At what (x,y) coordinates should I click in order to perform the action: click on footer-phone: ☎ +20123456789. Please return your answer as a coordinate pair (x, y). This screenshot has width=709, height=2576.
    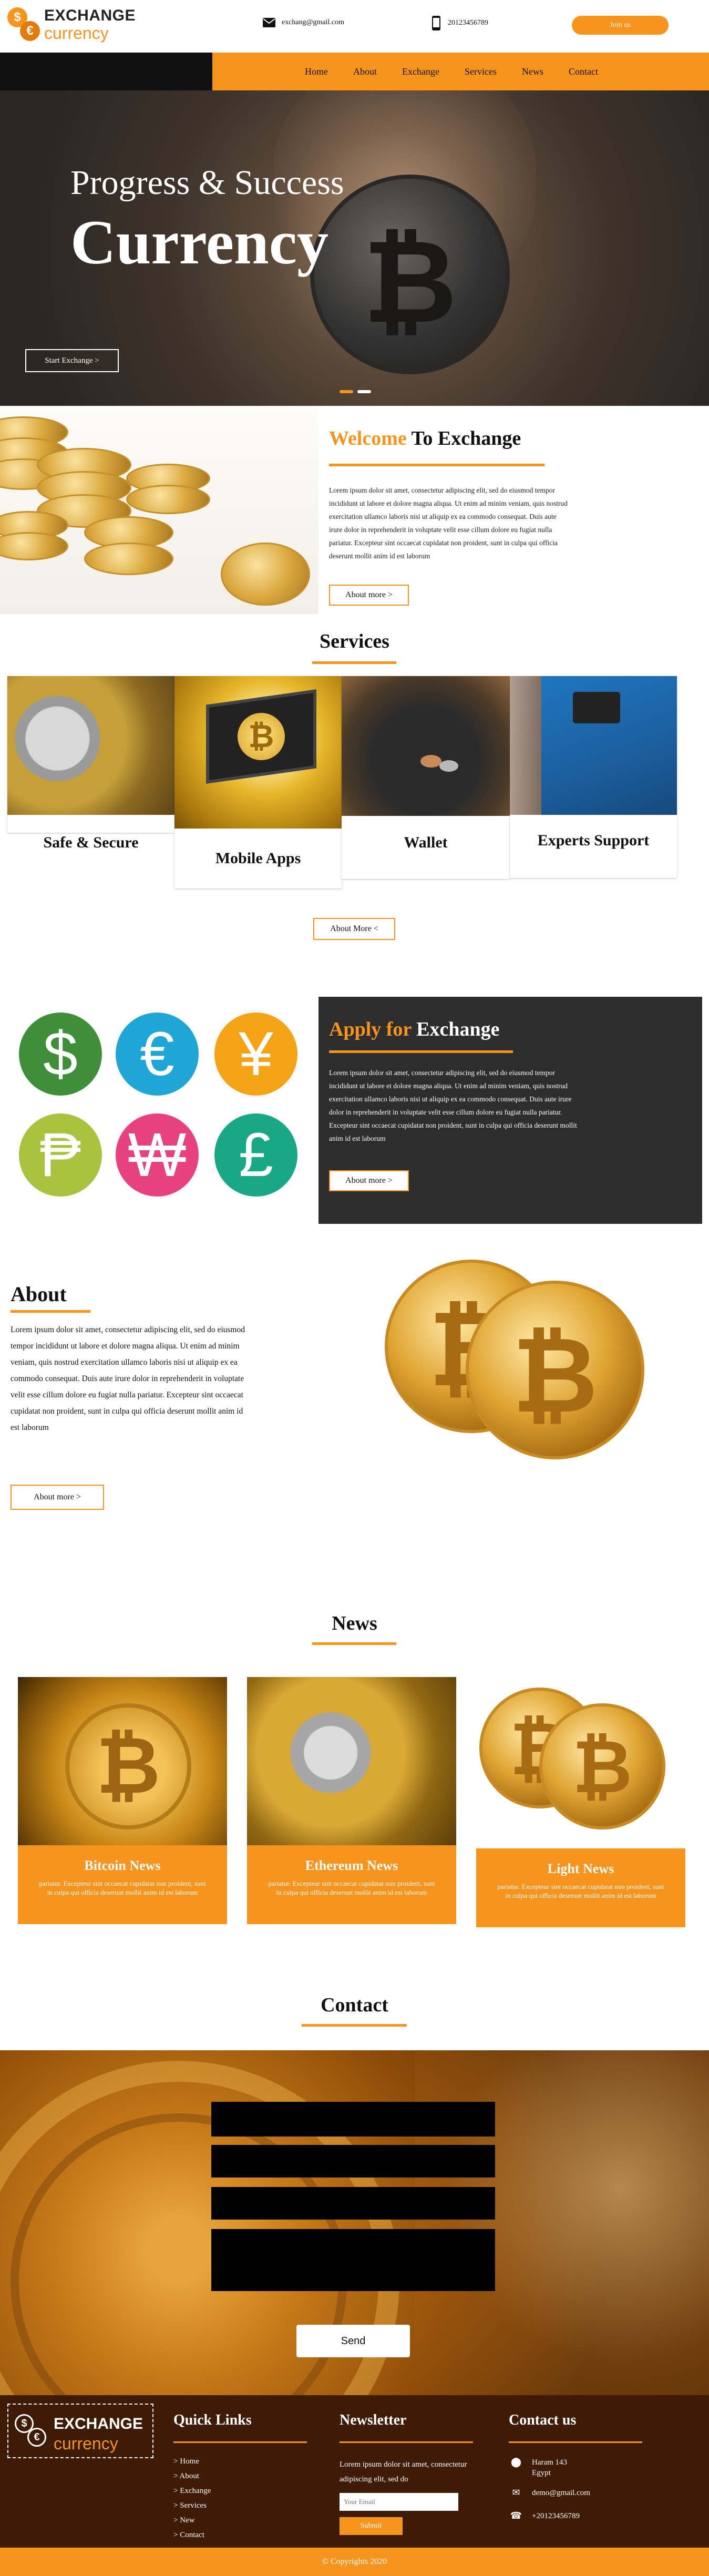
    Looking at the image, I should click on (544, 2516).